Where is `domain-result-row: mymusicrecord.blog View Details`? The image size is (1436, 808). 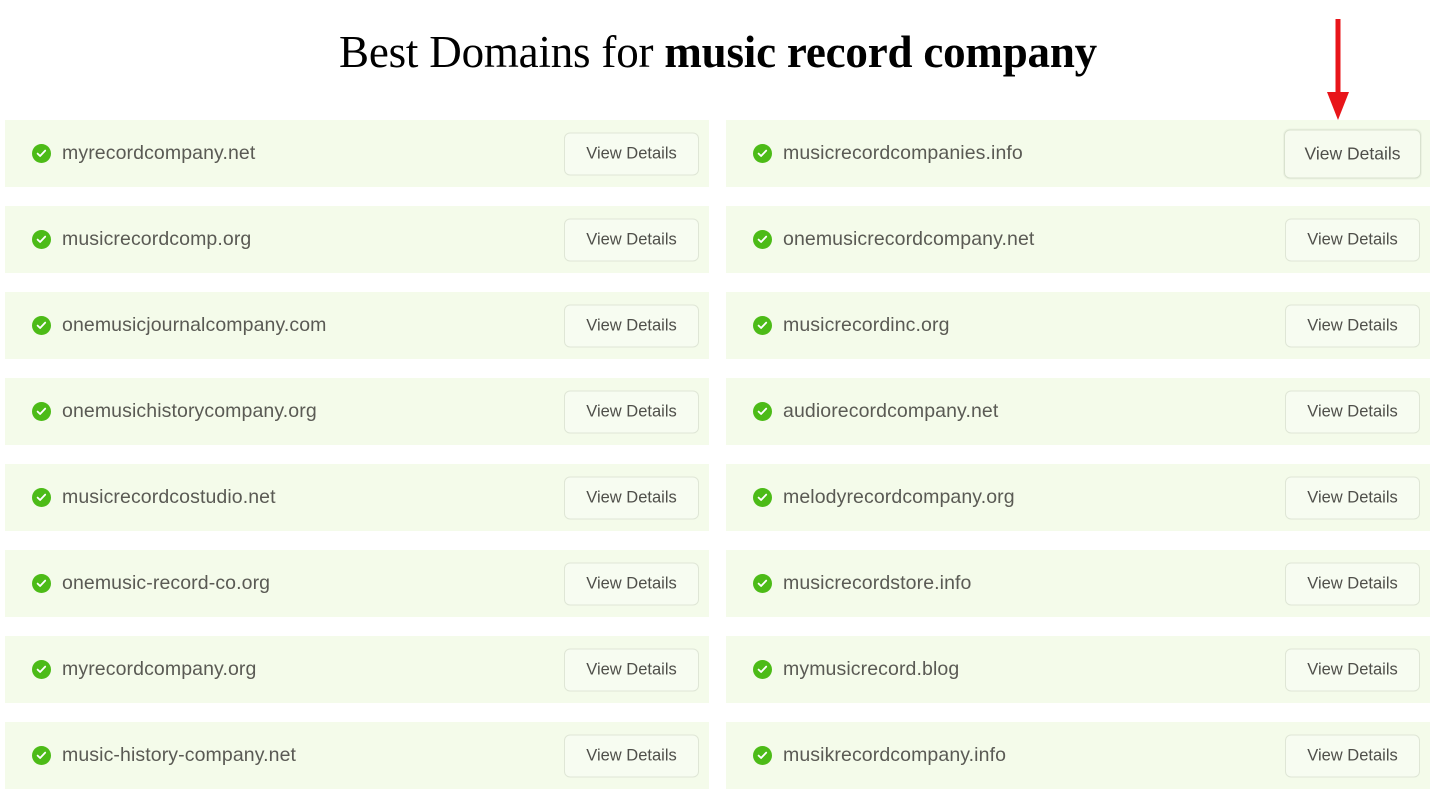
domain-result-row: mymusicrecord.blog View Details is located at coordinates (1078, 669).